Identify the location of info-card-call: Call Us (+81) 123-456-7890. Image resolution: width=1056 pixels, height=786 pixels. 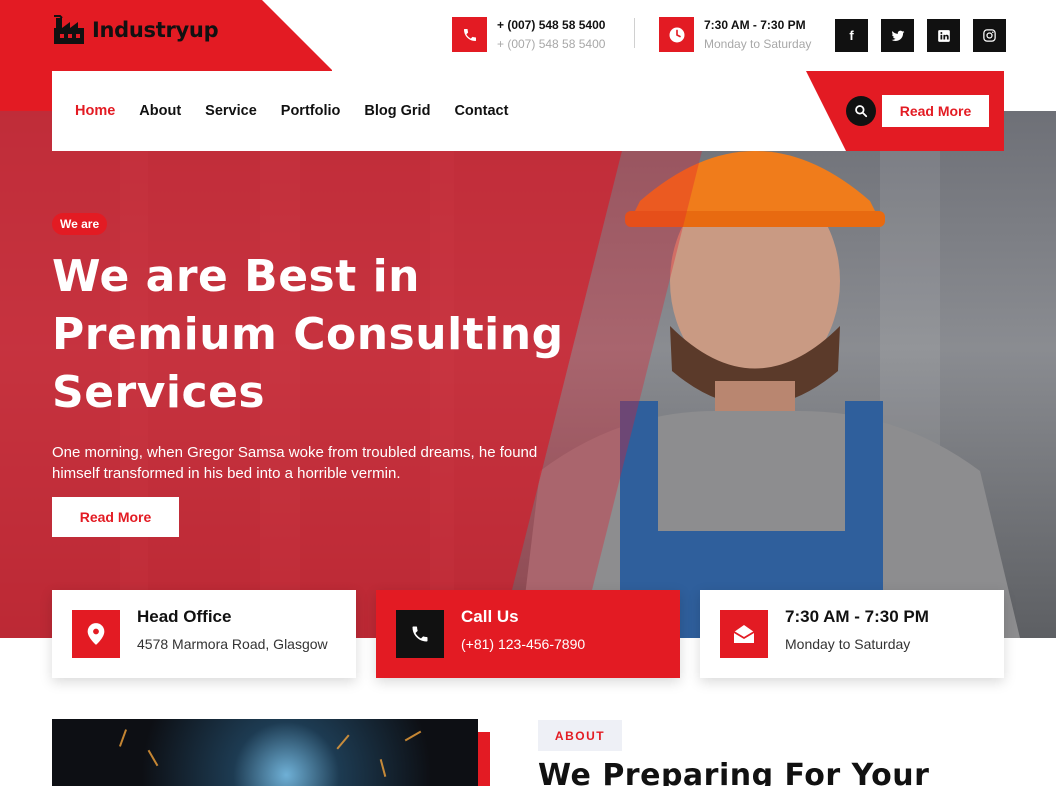
(528, 634).